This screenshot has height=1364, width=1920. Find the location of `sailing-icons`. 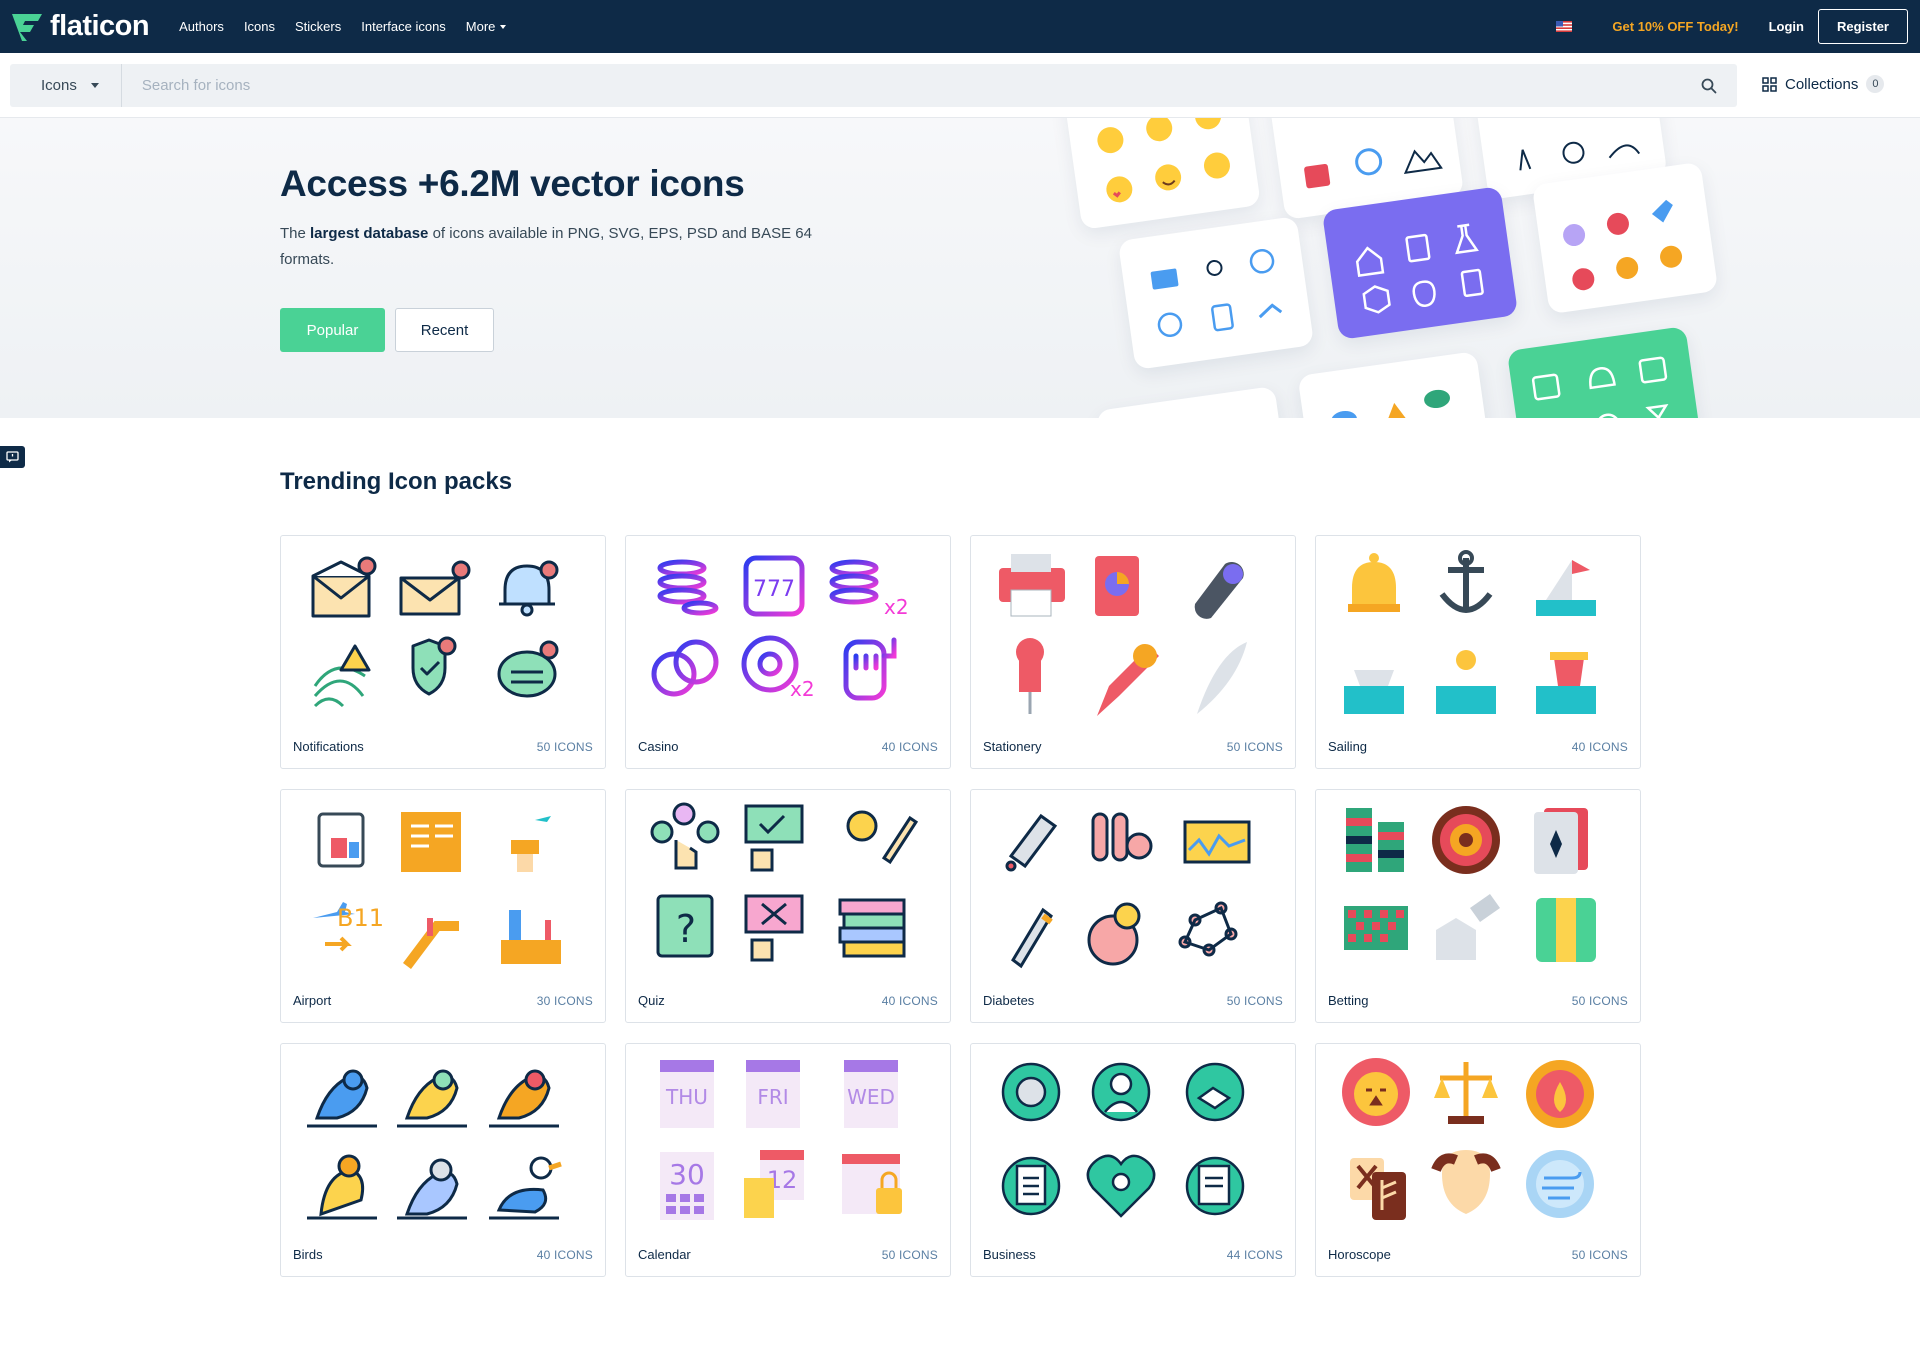

sailing-icons is located at coordinates (1470, 632).